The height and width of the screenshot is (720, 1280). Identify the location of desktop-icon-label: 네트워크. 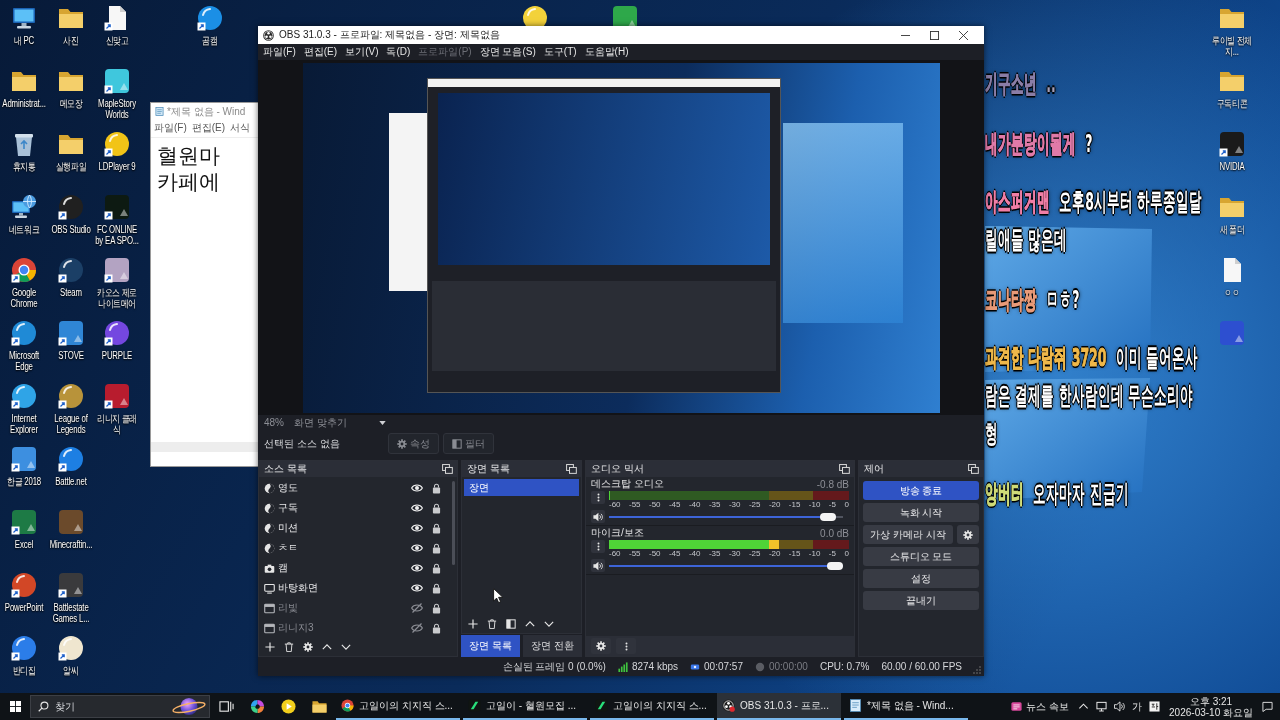
(24, 229).